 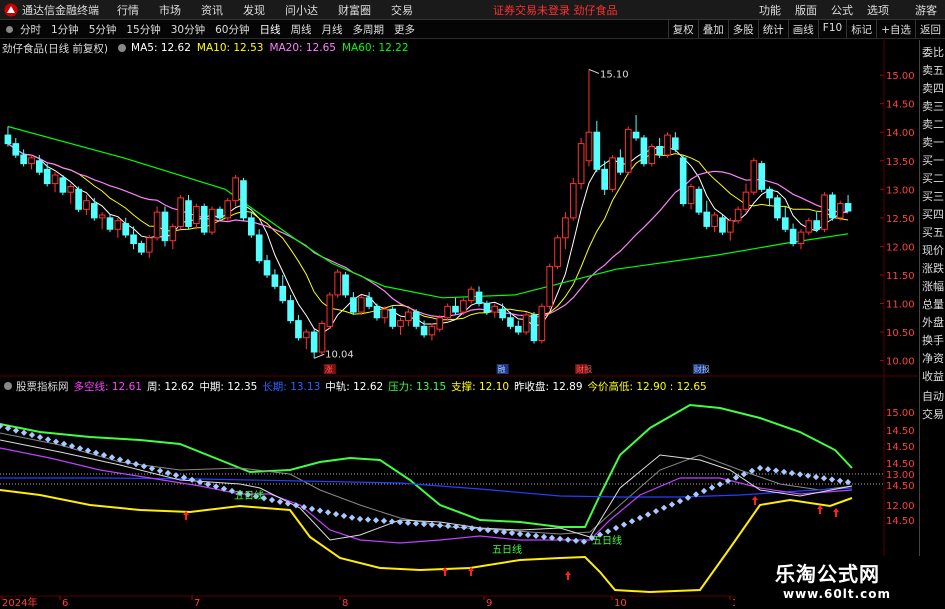 I want to click on legend-ma60: MA60: 12.22, so click(x=375, y=48).